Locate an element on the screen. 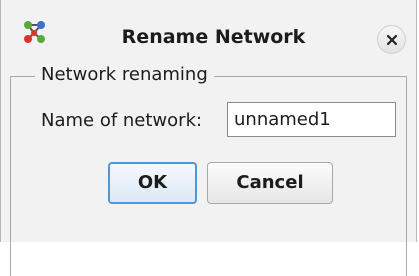  close-icon is located at coordinates (392, 40).